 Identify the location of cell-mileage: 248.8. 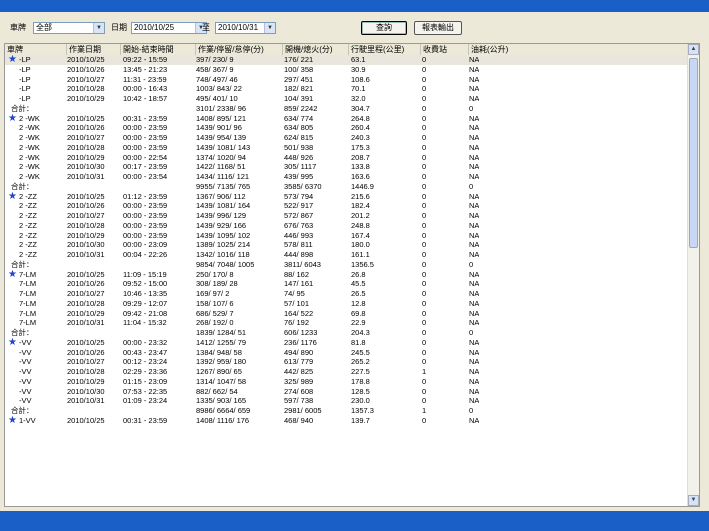
(360, 225).